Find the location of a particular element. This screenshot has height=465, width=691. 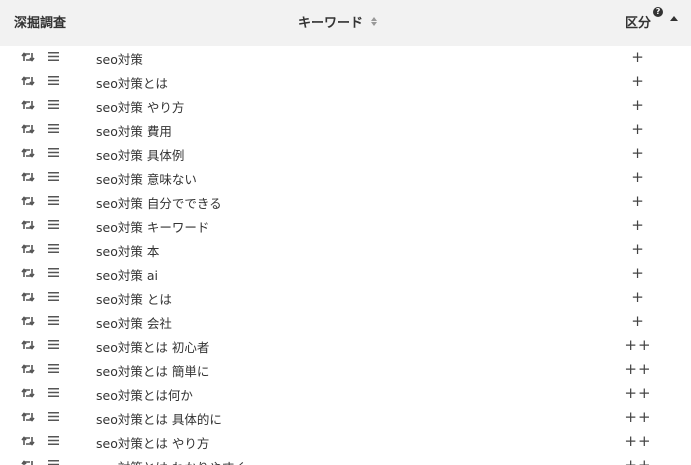

table-row: seo対策 会社 + is located at coordinates (345, 322).